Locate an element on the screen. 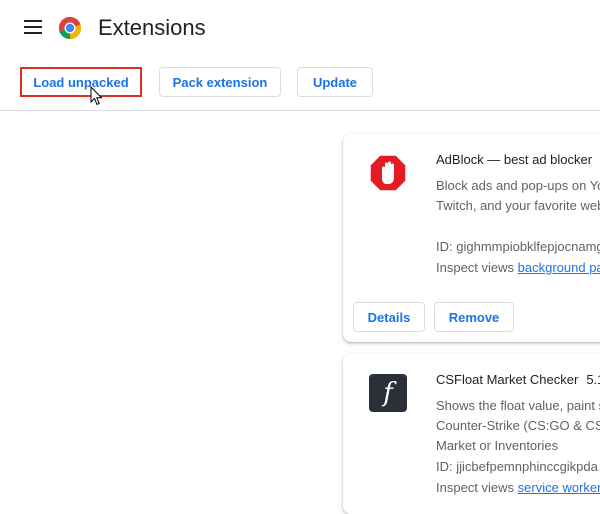 This screenshot has height=514, width=600. mouse-cursor-icon is located at coordinates (96, 96).